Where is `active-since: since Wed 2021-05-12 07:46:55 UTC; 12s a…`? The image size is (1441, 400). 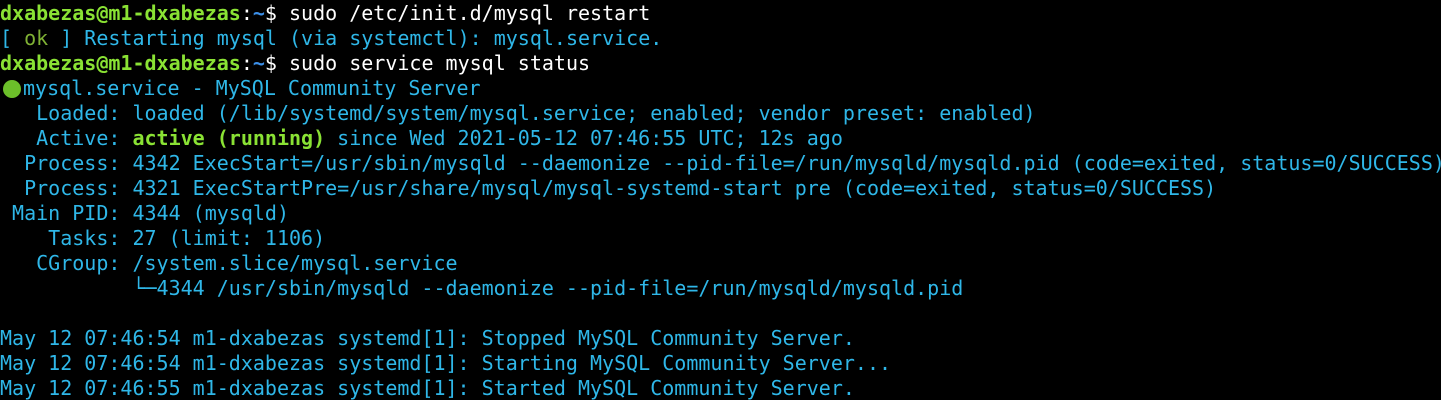 active-since: since Wed 2021-05-12 07:46:55 UTC; 12s a… is located at coordinates (584, 138).